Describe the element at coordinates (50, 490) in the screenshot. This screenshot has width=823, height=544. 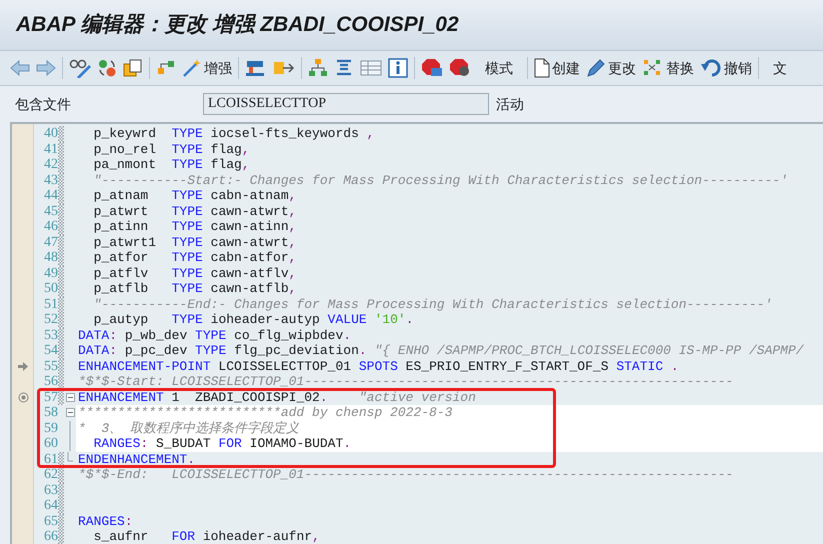
I see `line-number: 63` at that location.